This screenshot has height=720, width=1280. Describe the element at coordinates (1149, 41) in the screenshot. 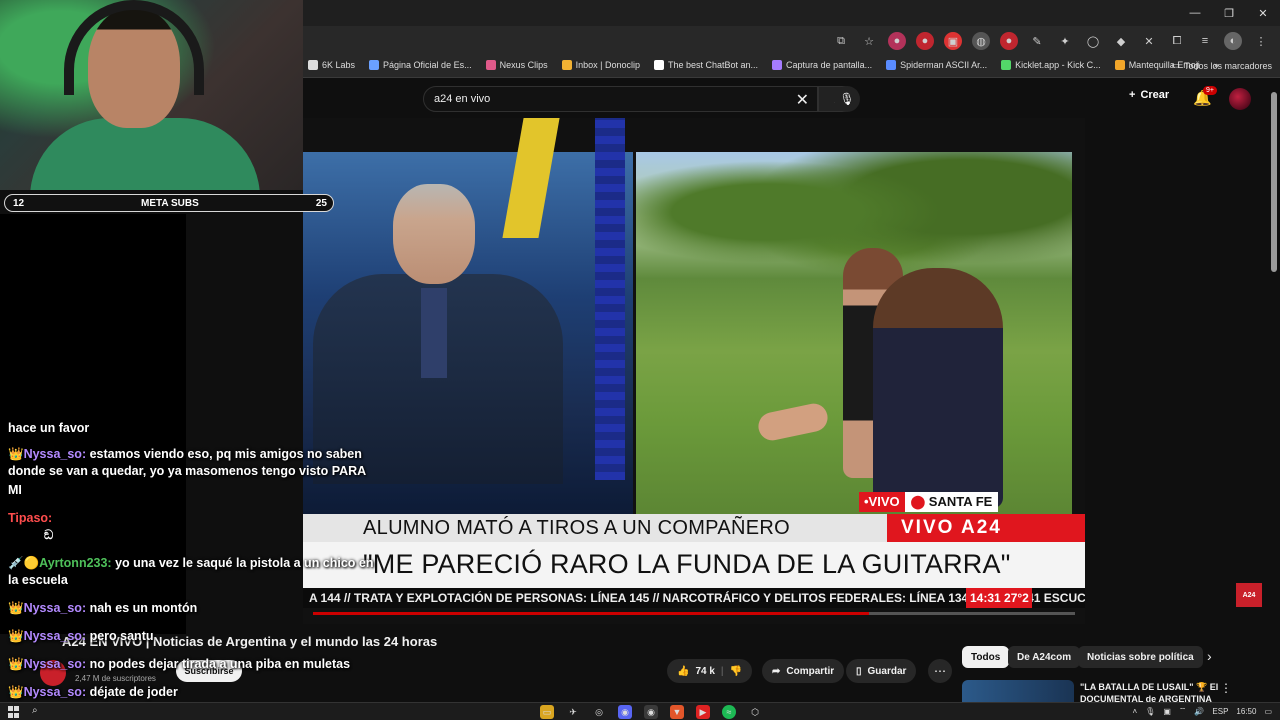

I see `extension-icon: ✕` at that location.